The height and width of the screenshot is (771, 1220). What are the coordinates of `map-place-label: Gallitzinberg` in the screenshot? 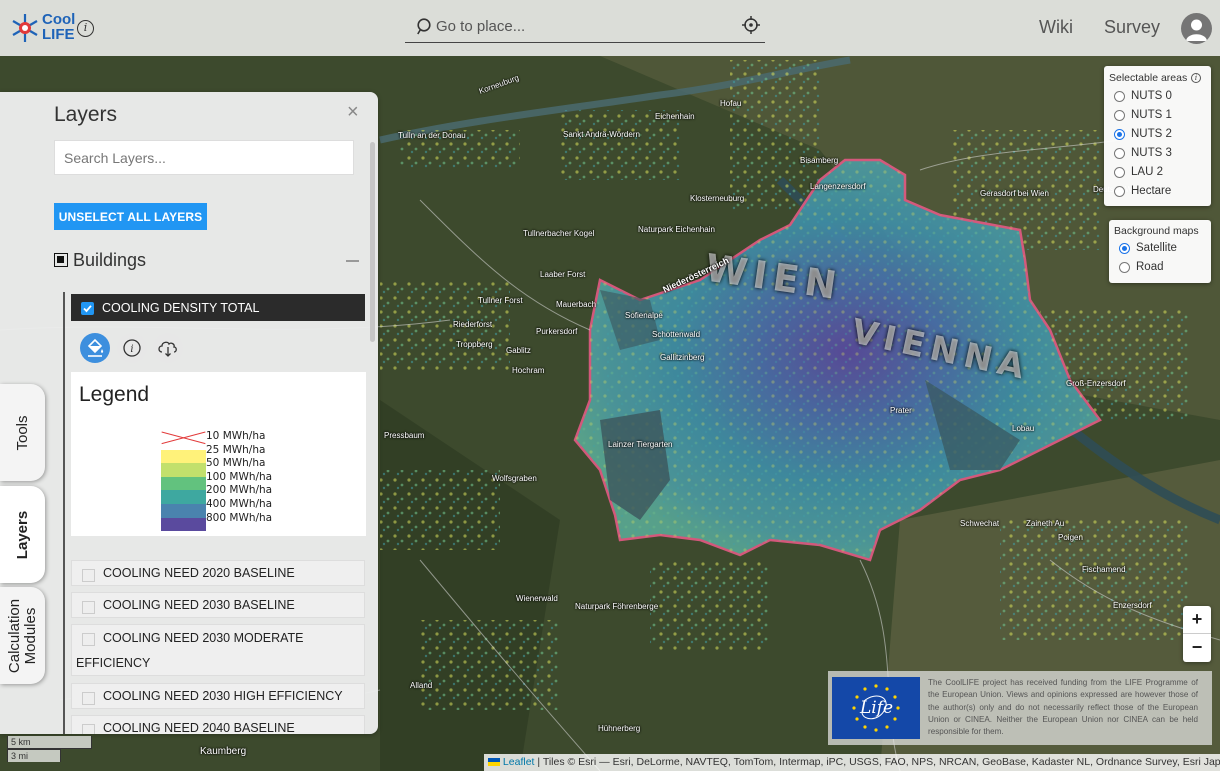 It's located at (682, 357).